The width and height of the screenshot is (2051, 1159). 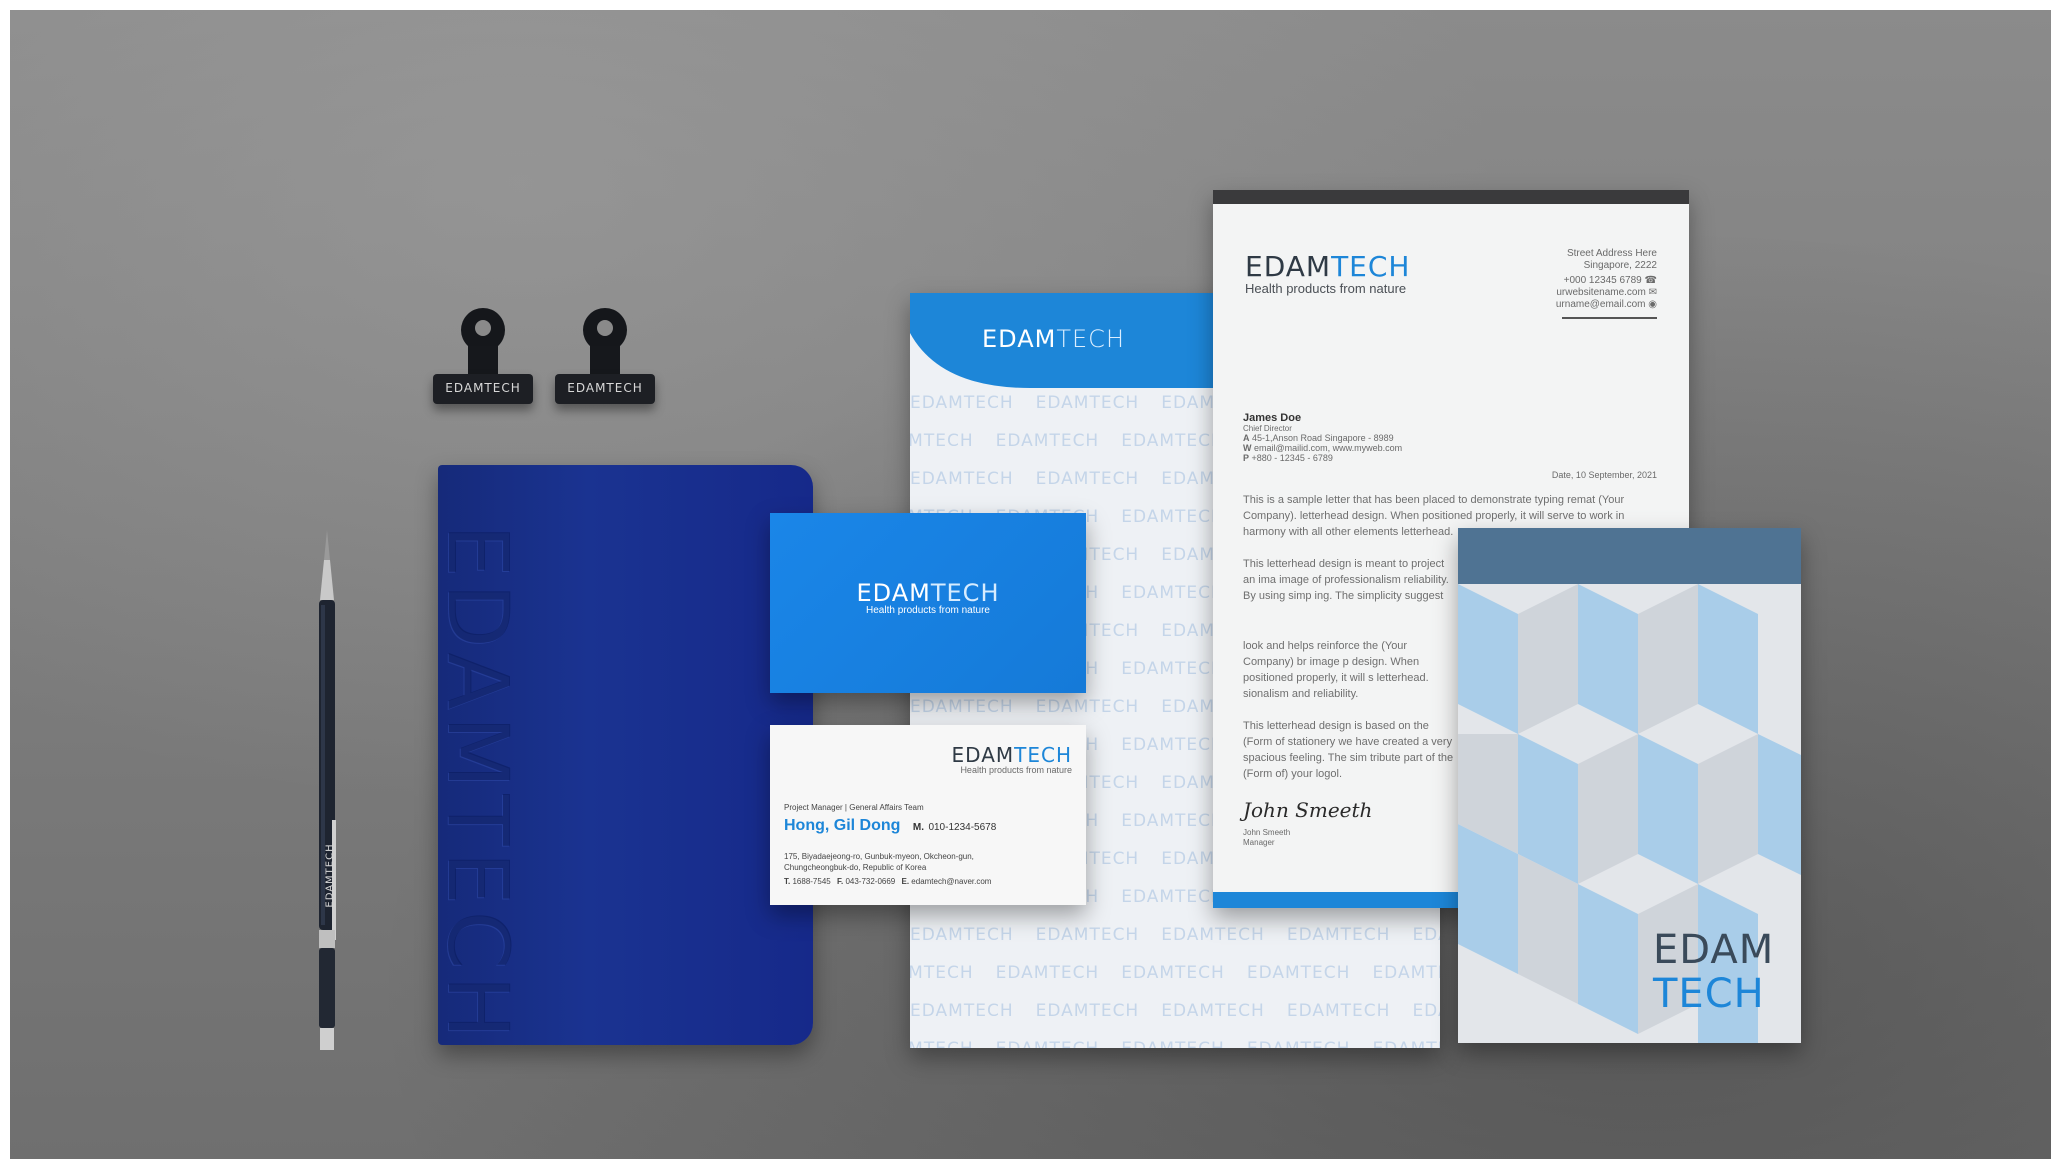 What do you see at coordinates (855, 867) in the screenshot?
I see `card-address-line2: Chungcheongbuk-do, Republic of Korea` at bounding box center [855, 867].